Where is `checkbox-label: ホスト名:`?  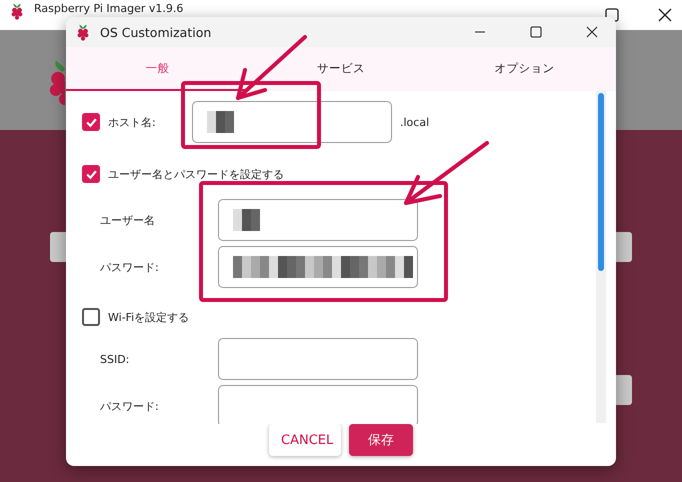
checkbox-label: ホスト名: is located at coordinates (132, 122).